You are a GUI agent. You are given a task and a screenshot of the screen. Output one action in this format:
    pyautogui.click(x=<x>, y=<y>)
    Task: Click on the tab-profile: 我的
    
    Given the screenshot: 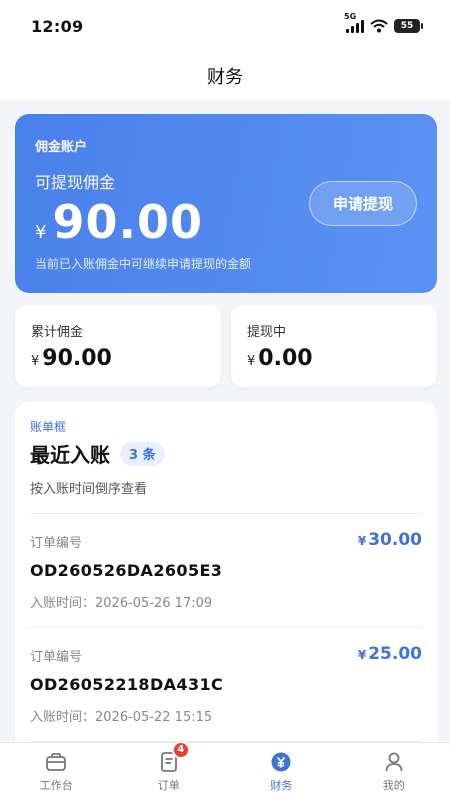 What is the action you would take?
    pyautogui.click(x=394, y=771)
    